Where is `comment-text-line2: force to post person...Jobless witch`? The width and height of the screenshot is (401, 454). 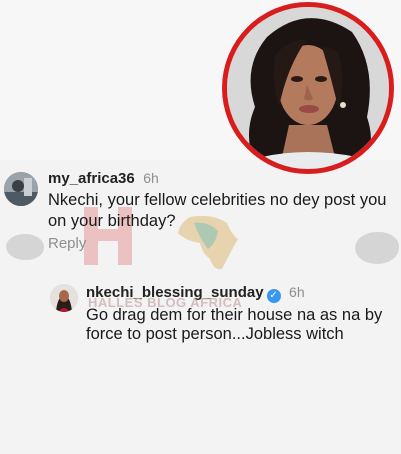 comment-text-line2: force to post person...Jobless witch is located at coordinates (215, 334).